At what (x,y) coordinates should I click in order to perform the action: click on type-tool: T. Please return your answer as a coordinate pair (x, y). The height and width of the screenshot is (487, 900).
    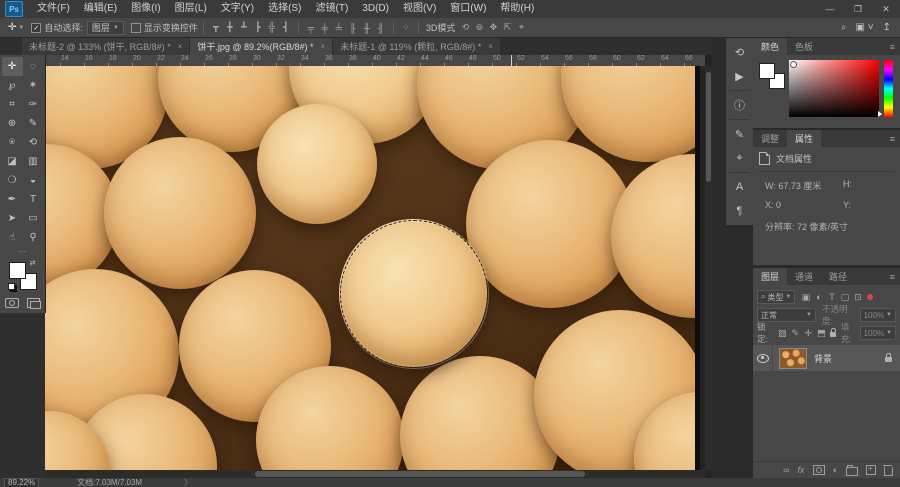
    Looking at the image, I should click on (33, 199).